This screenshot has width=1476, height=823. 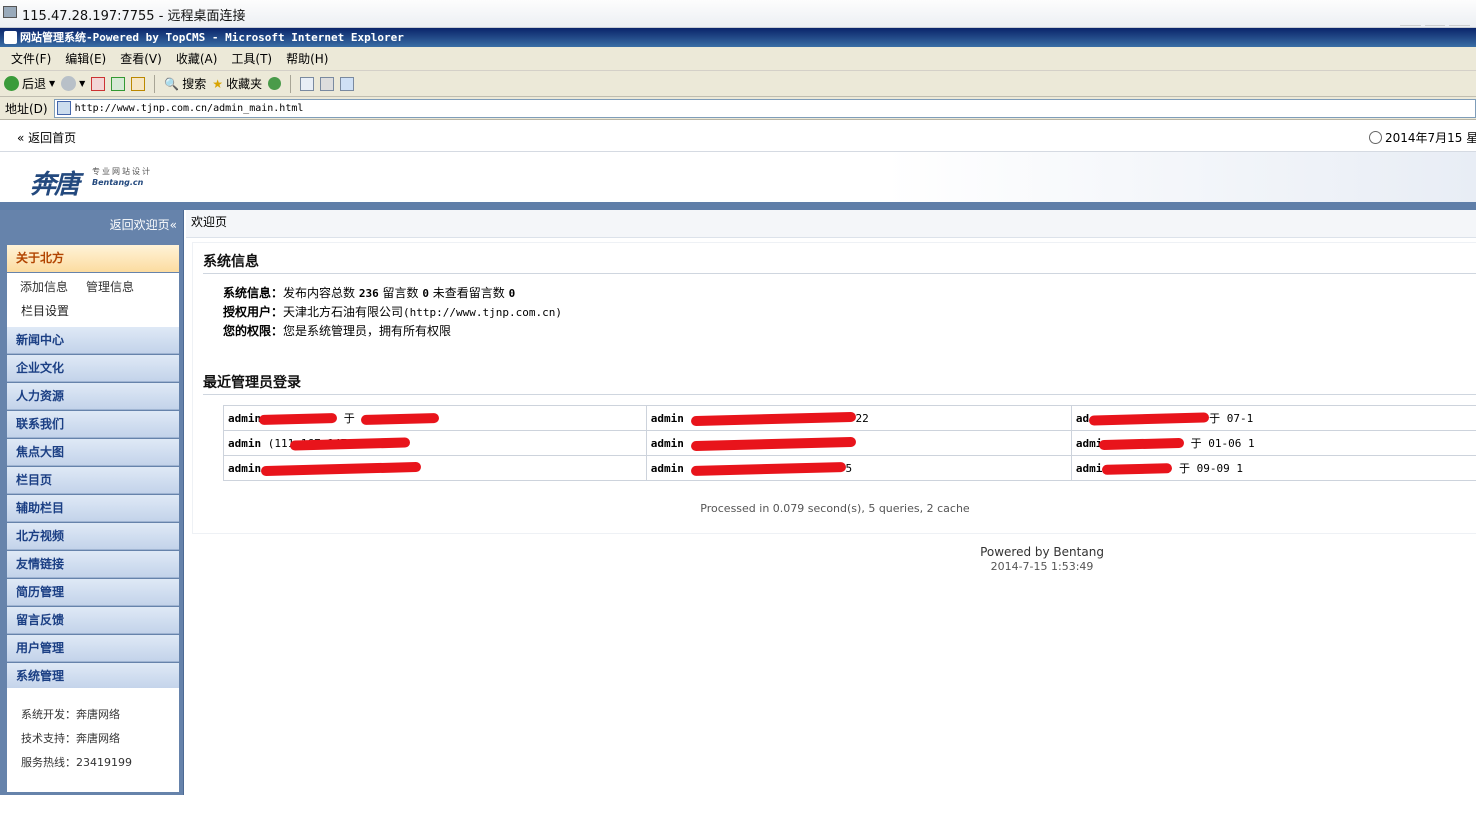 I want to click on back-home-link: « 返回首页, so click(x=46, y=137).